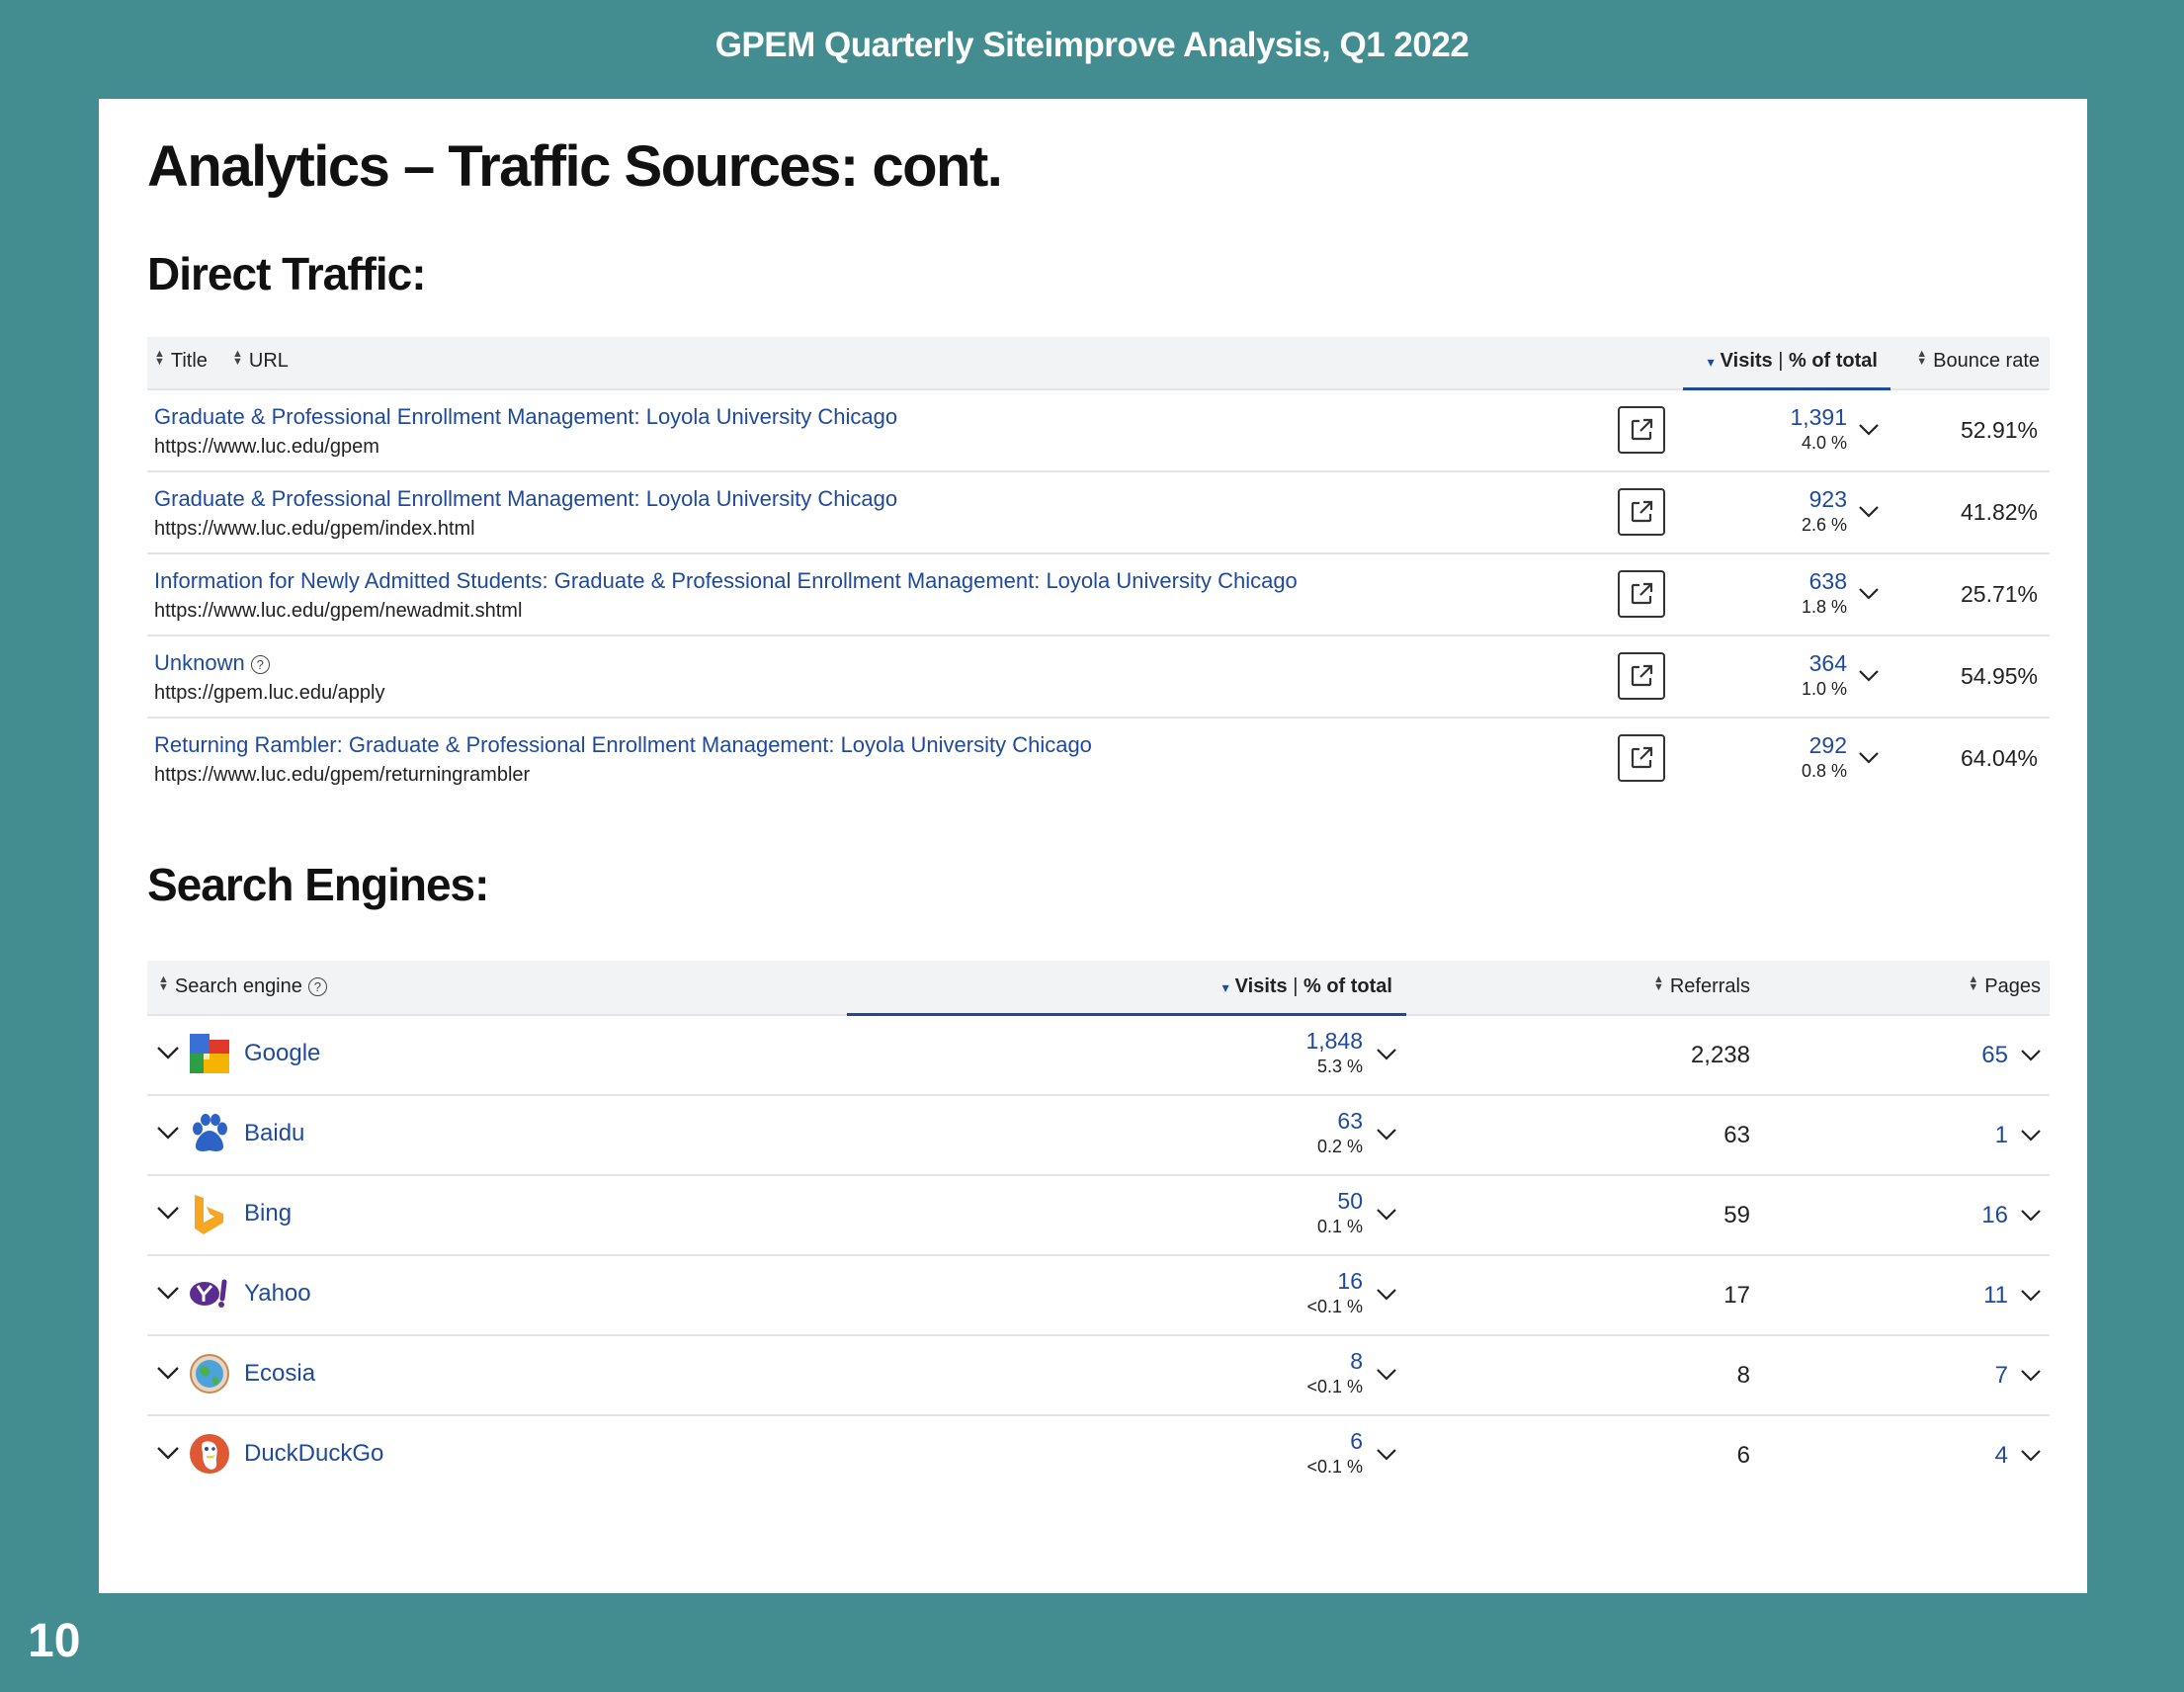 This screenshot has width=2184, height=1692. I want to click on referrals-count: 8, so click(1743, 1375).